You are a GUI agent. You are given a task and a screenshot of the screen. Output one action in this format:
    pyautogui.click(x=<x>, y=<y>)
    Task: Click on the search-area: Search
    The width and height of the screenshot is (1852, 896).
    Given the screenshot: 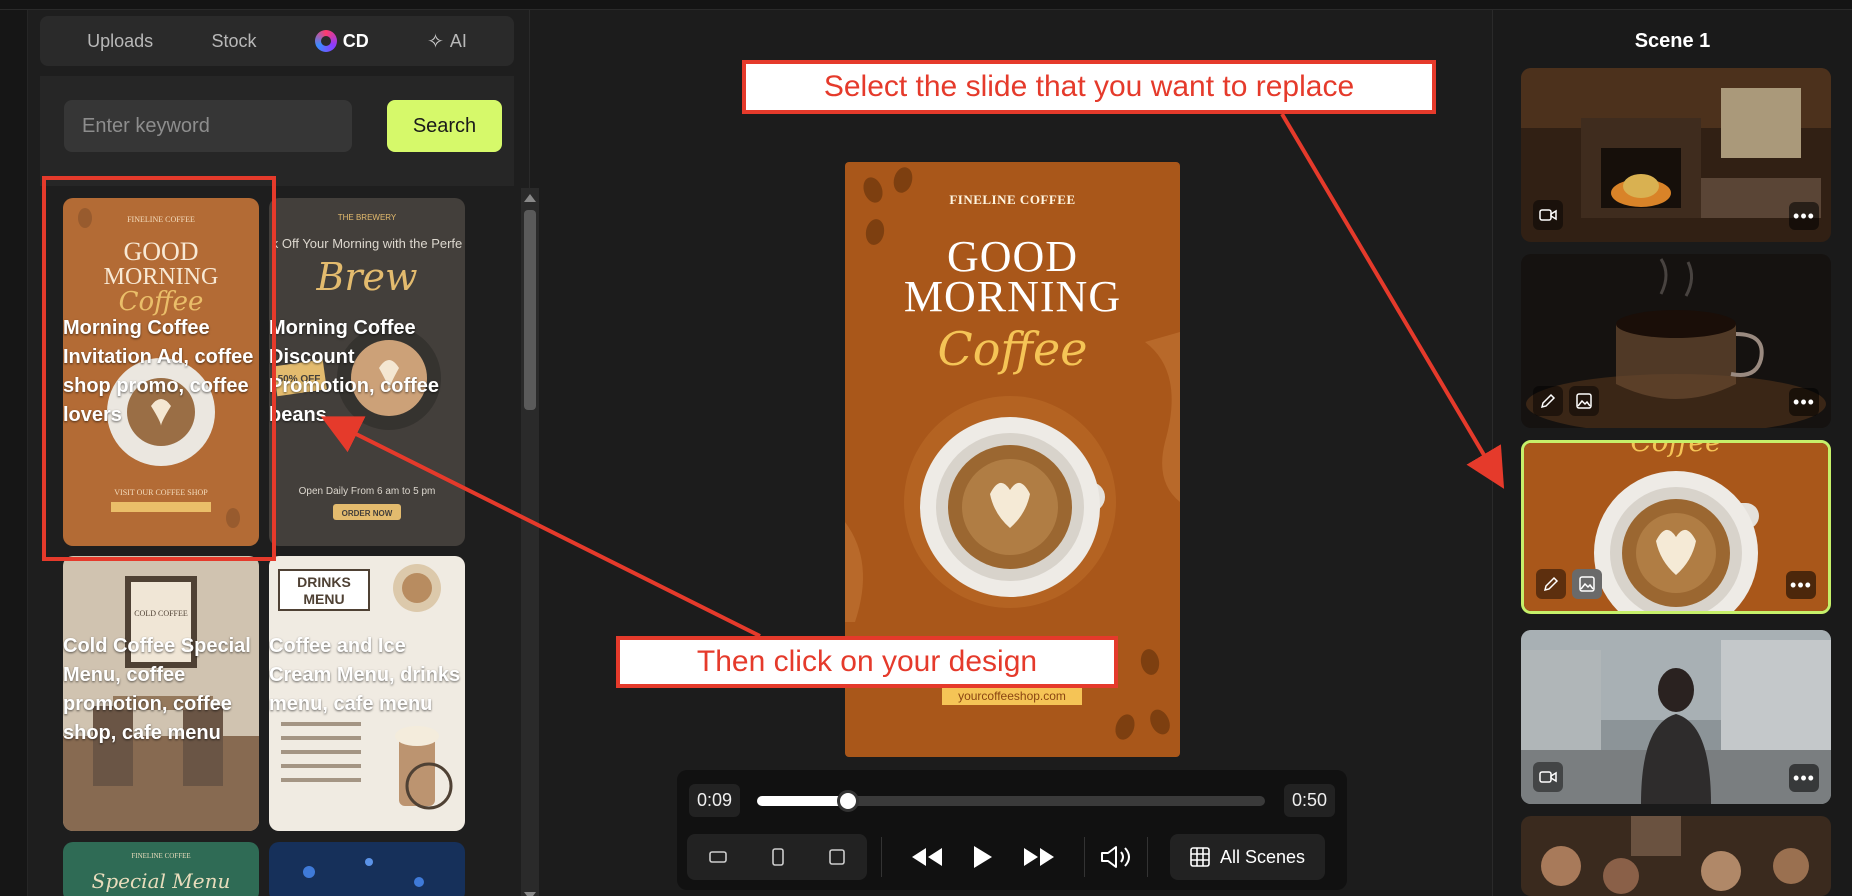 What is the action you would take?
    pyautogui.click(x=277, y=131)
    